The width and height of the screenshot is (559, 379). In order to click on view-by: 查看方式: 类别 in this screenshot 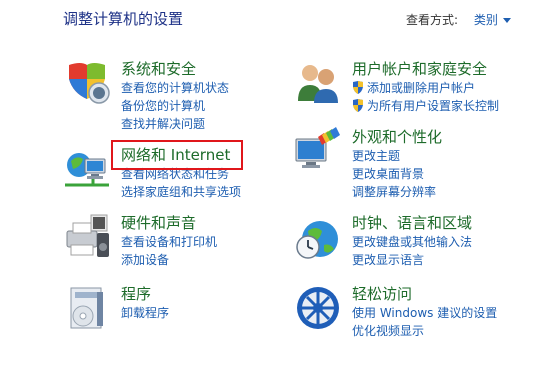, I will do `click(458, 19)`.